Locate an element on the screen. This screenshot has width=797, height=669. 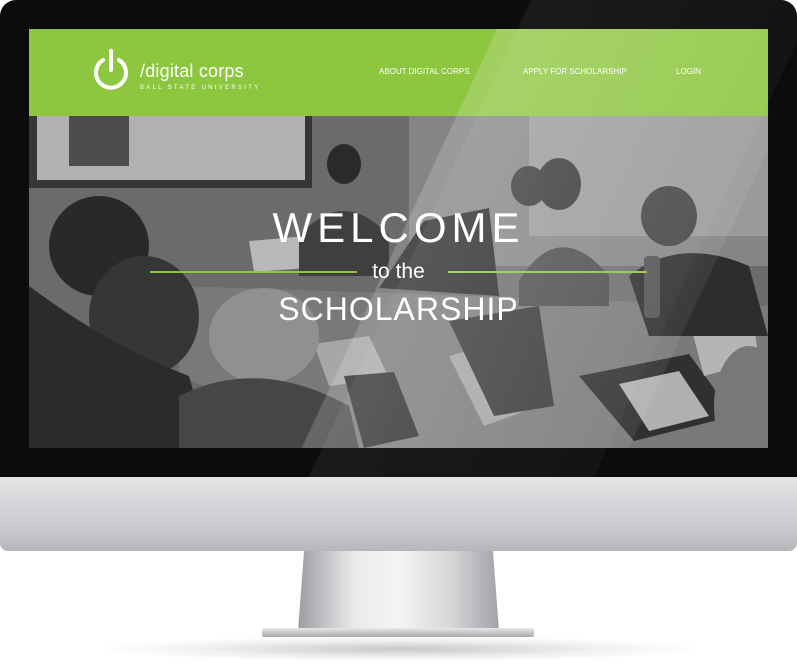
power-icon is located at coordinates (111, 69).